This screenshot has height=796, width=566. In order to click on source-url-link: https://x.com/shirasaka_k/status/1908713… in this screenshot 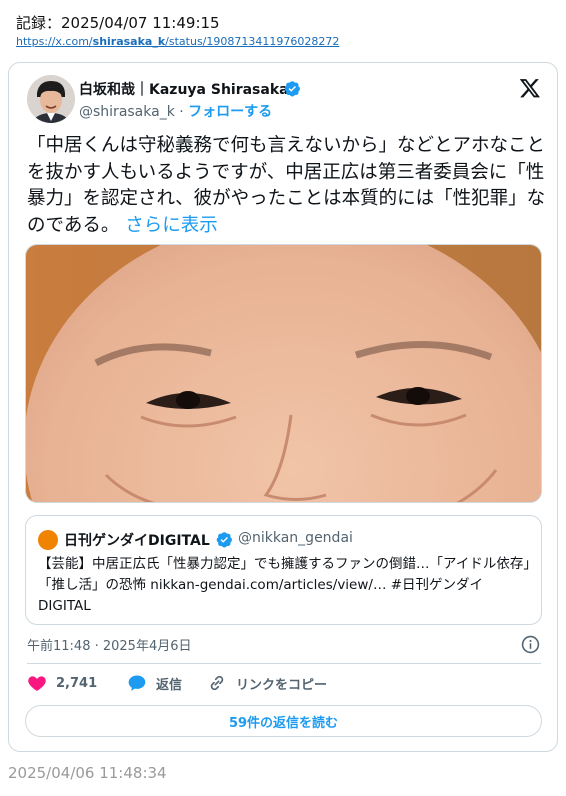, I will do `click(177, 41)`.